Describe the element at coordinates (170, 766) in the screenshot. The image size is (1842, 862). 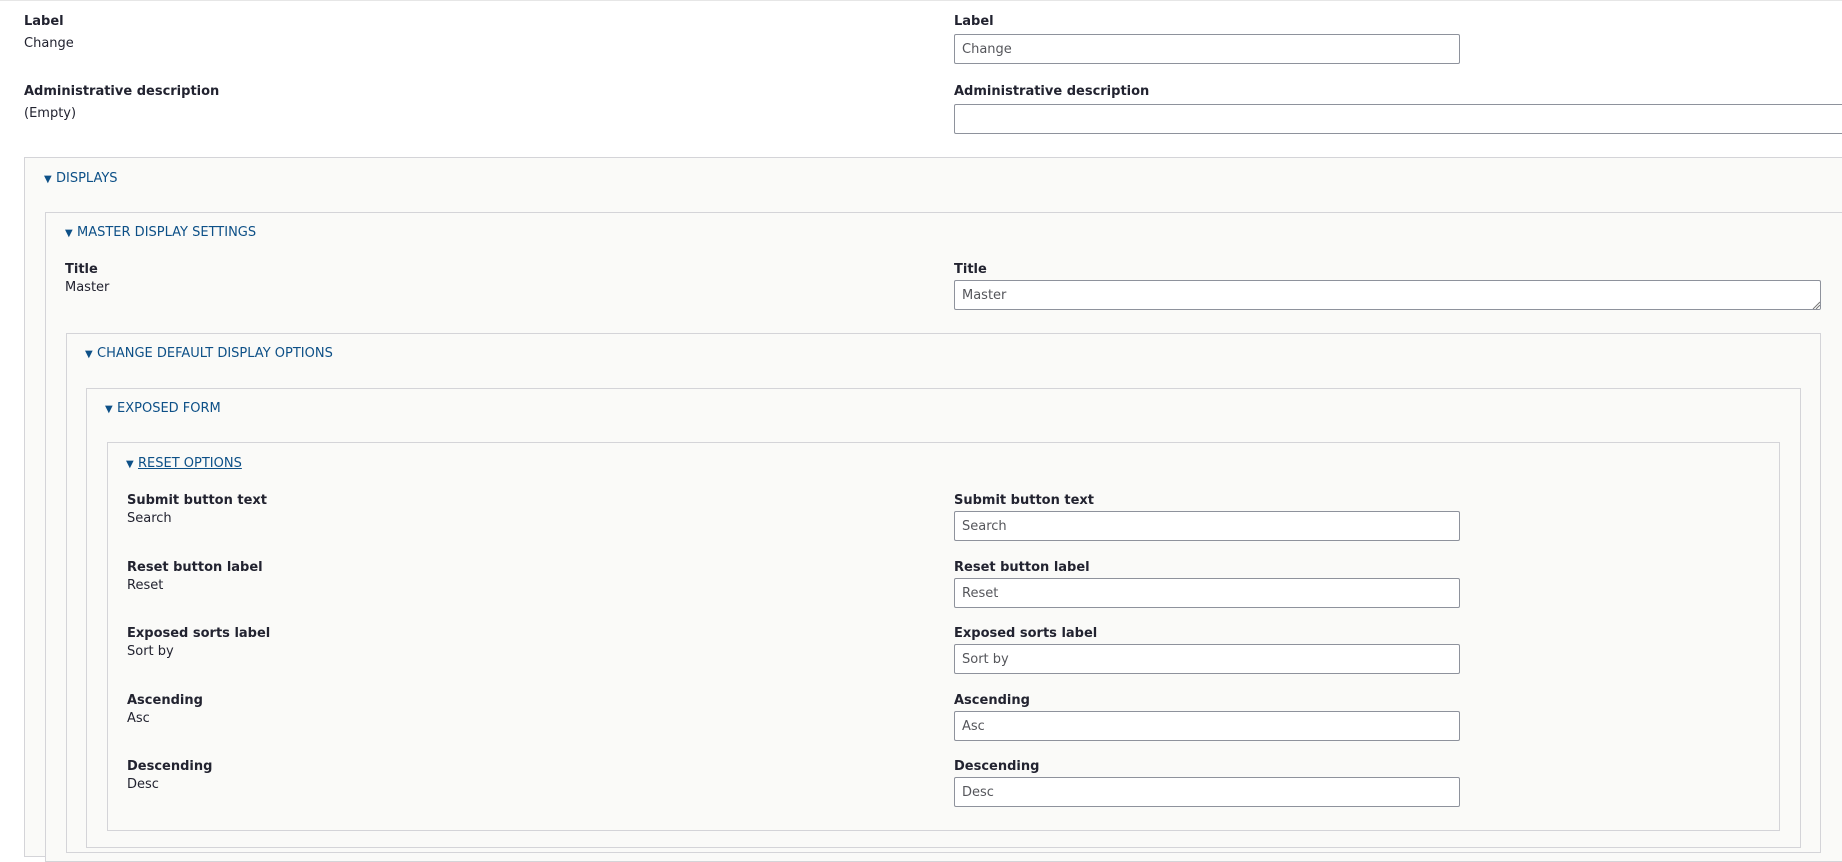
I see `descending-original-title: Descending` at that location.